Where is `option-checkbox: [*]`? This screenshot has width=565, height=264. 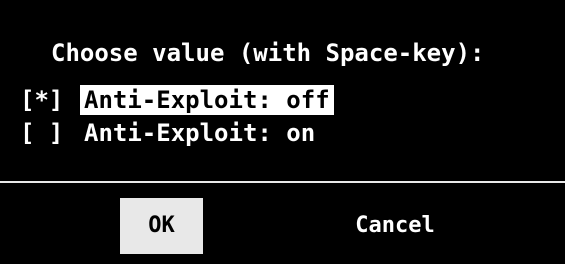
option-checkbox: [*] is located at coordinates (50, 100).